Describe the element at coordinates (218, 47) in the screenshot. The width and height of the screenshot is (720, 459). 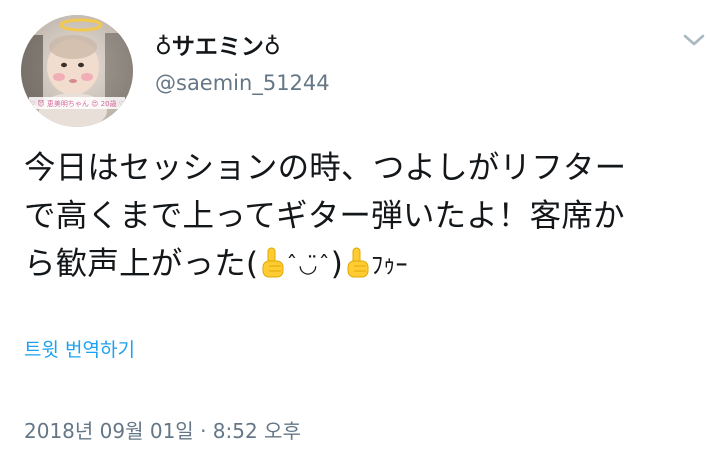
I see `display-name: ♁サエミン♁` at that location.